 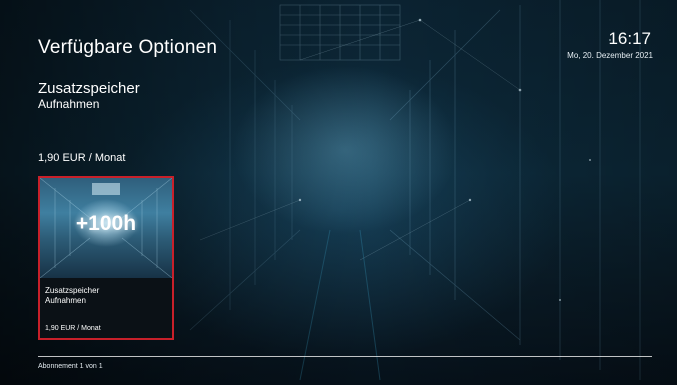 I want to click on selected-option-price: 1,90 EUR / Monat, so click(x=82, y=158).